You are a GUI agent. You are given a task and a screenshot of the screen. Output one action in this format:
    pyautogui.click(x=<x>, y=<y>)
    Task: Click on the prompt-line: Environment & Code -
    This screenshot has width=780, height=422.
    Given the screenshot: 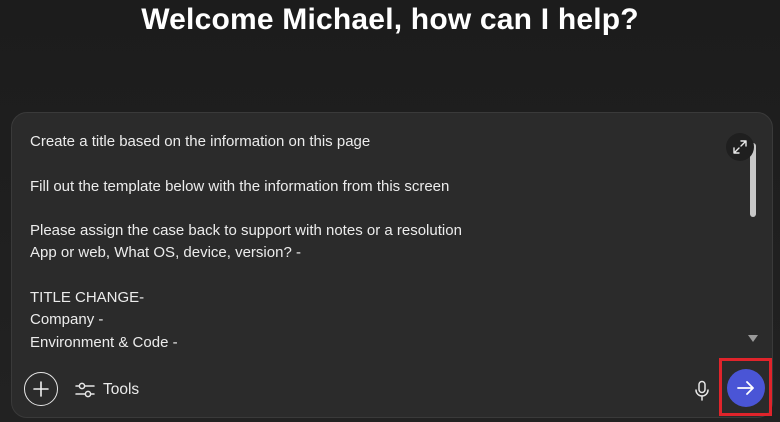 What is the action you would take?
    pyautogui.click(x=104, y=342)
    